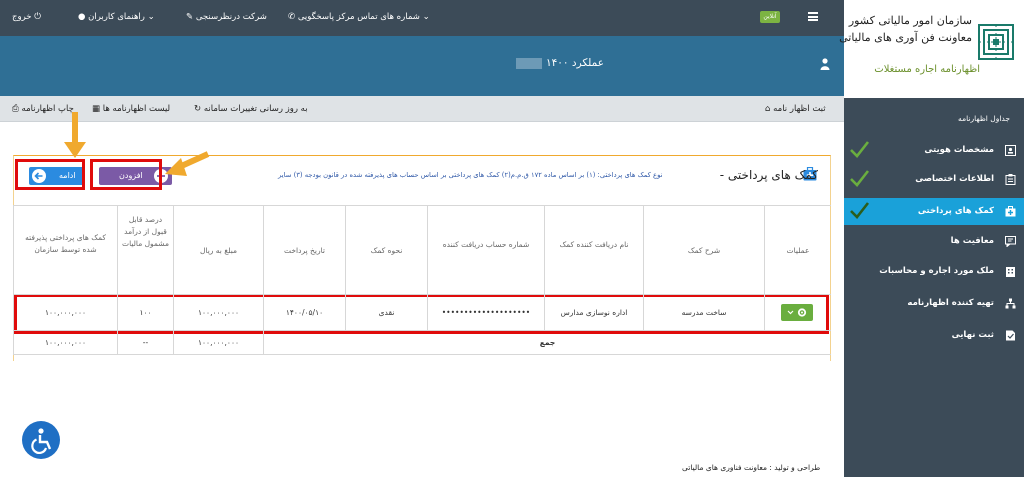  What do you see at coordinates (386, 250) in the screenshot?
I see `column-header: نحوه کمک` at bounding box center [386, 250].